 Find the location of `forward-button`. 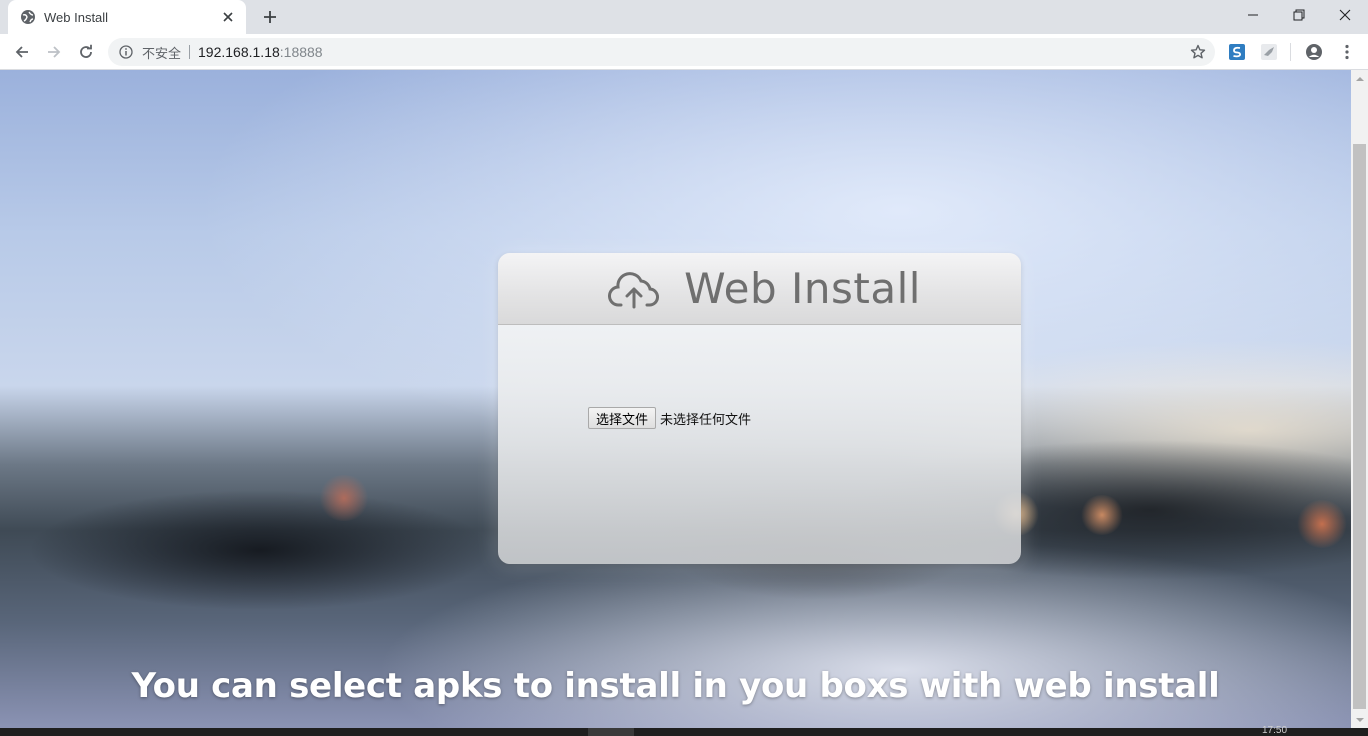

forward-button is located at coordinates (54, 52).